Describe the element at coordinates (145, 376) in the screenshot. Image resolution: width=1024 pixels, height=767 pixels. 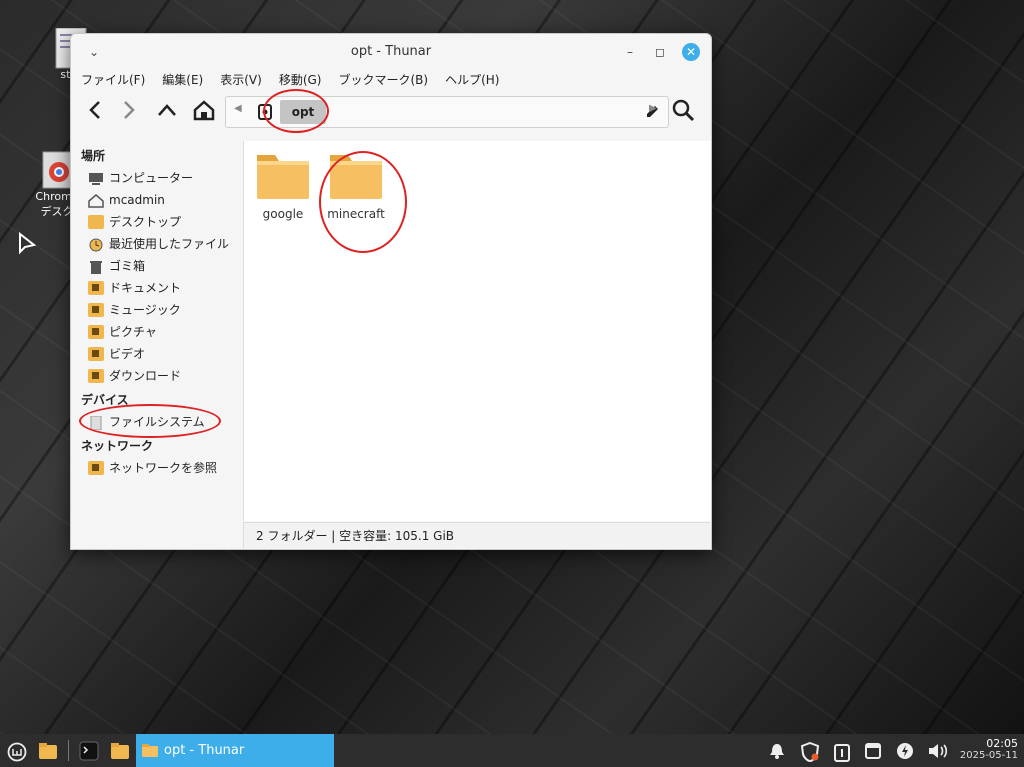
I see `sidebar-item-label: ダウンロード` at that location.